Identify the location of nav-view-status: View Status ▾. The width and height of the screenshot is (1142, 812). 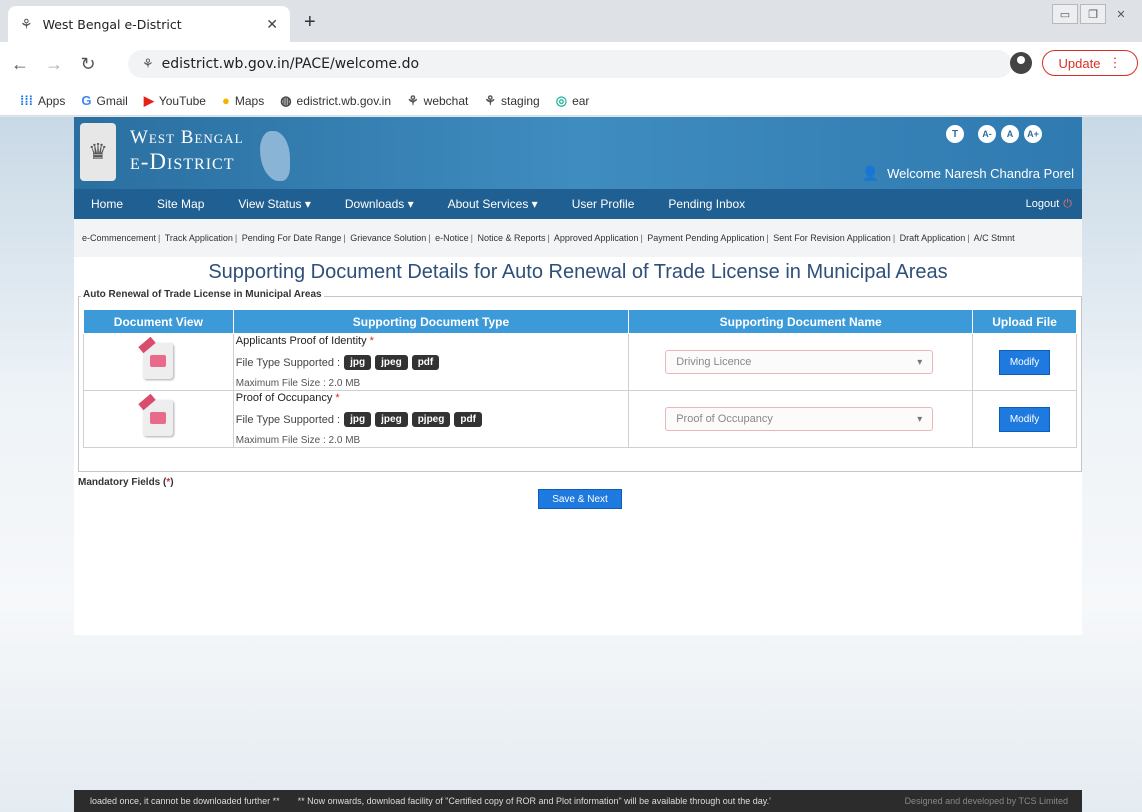
(274, 204).